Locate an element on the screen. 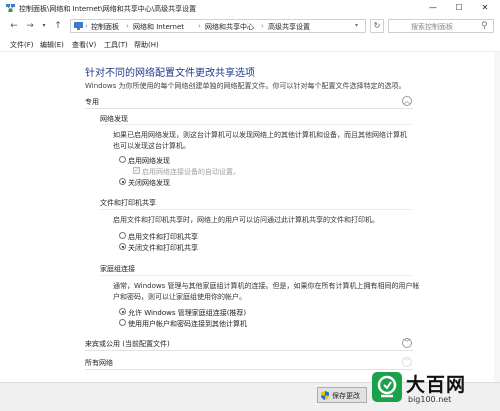  option-auto-setup: ✓ 启用网络连接设备的自动设置。 is located at coordinates (186, 172).